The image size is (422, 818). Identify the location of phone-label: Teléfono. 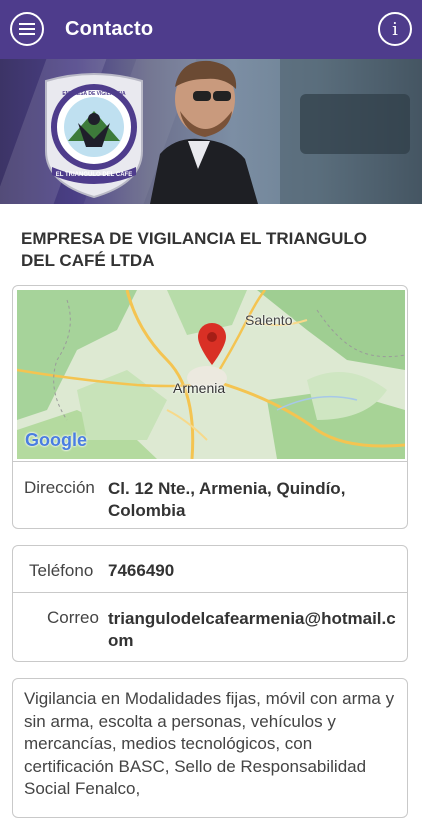
(61, 570).